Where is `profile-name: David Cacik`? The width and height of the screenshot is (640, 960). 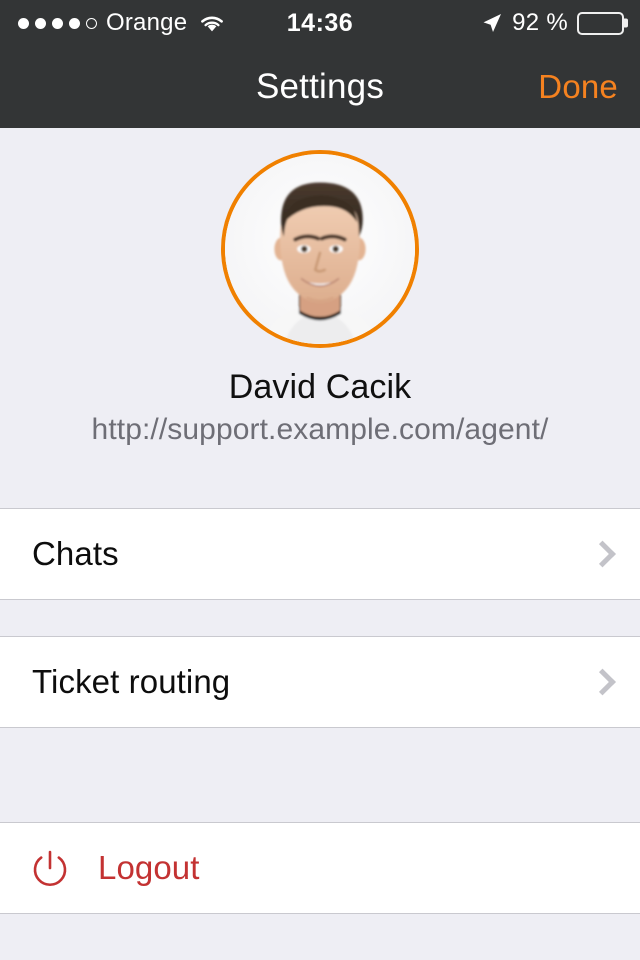
profile-name: David Cacik is located at coordinates (320, 387).